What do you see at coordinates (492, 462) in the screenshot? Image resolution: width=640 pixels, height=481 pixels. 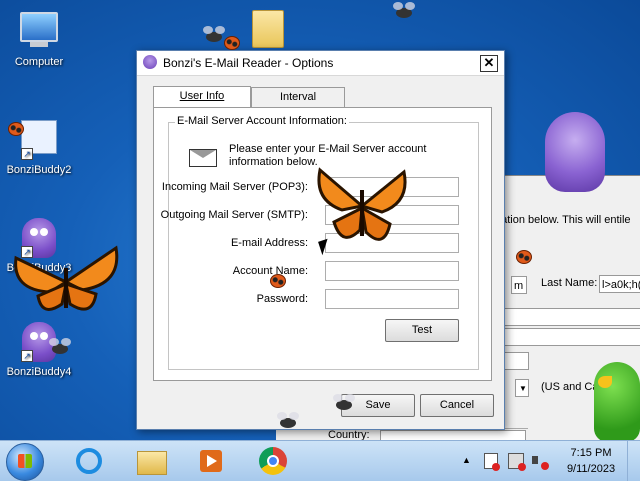 I see `action-center-icon` at bounding box center [492, 462].